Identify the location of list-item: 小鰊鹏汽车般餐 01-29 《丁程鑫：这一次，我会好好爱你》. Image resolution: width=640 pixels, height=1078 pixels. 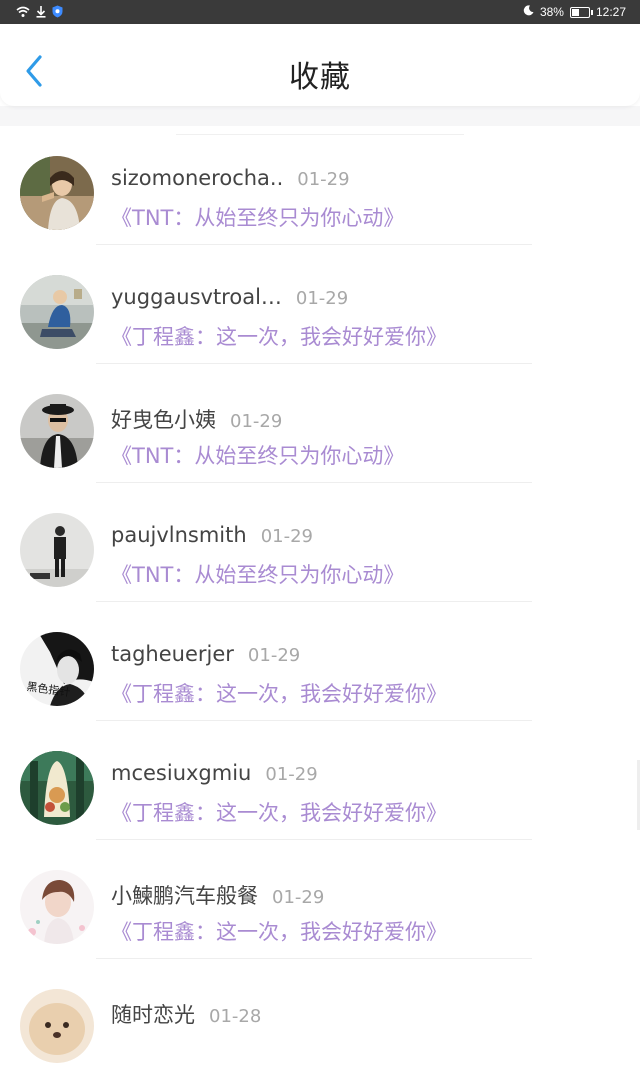
(320, 899).